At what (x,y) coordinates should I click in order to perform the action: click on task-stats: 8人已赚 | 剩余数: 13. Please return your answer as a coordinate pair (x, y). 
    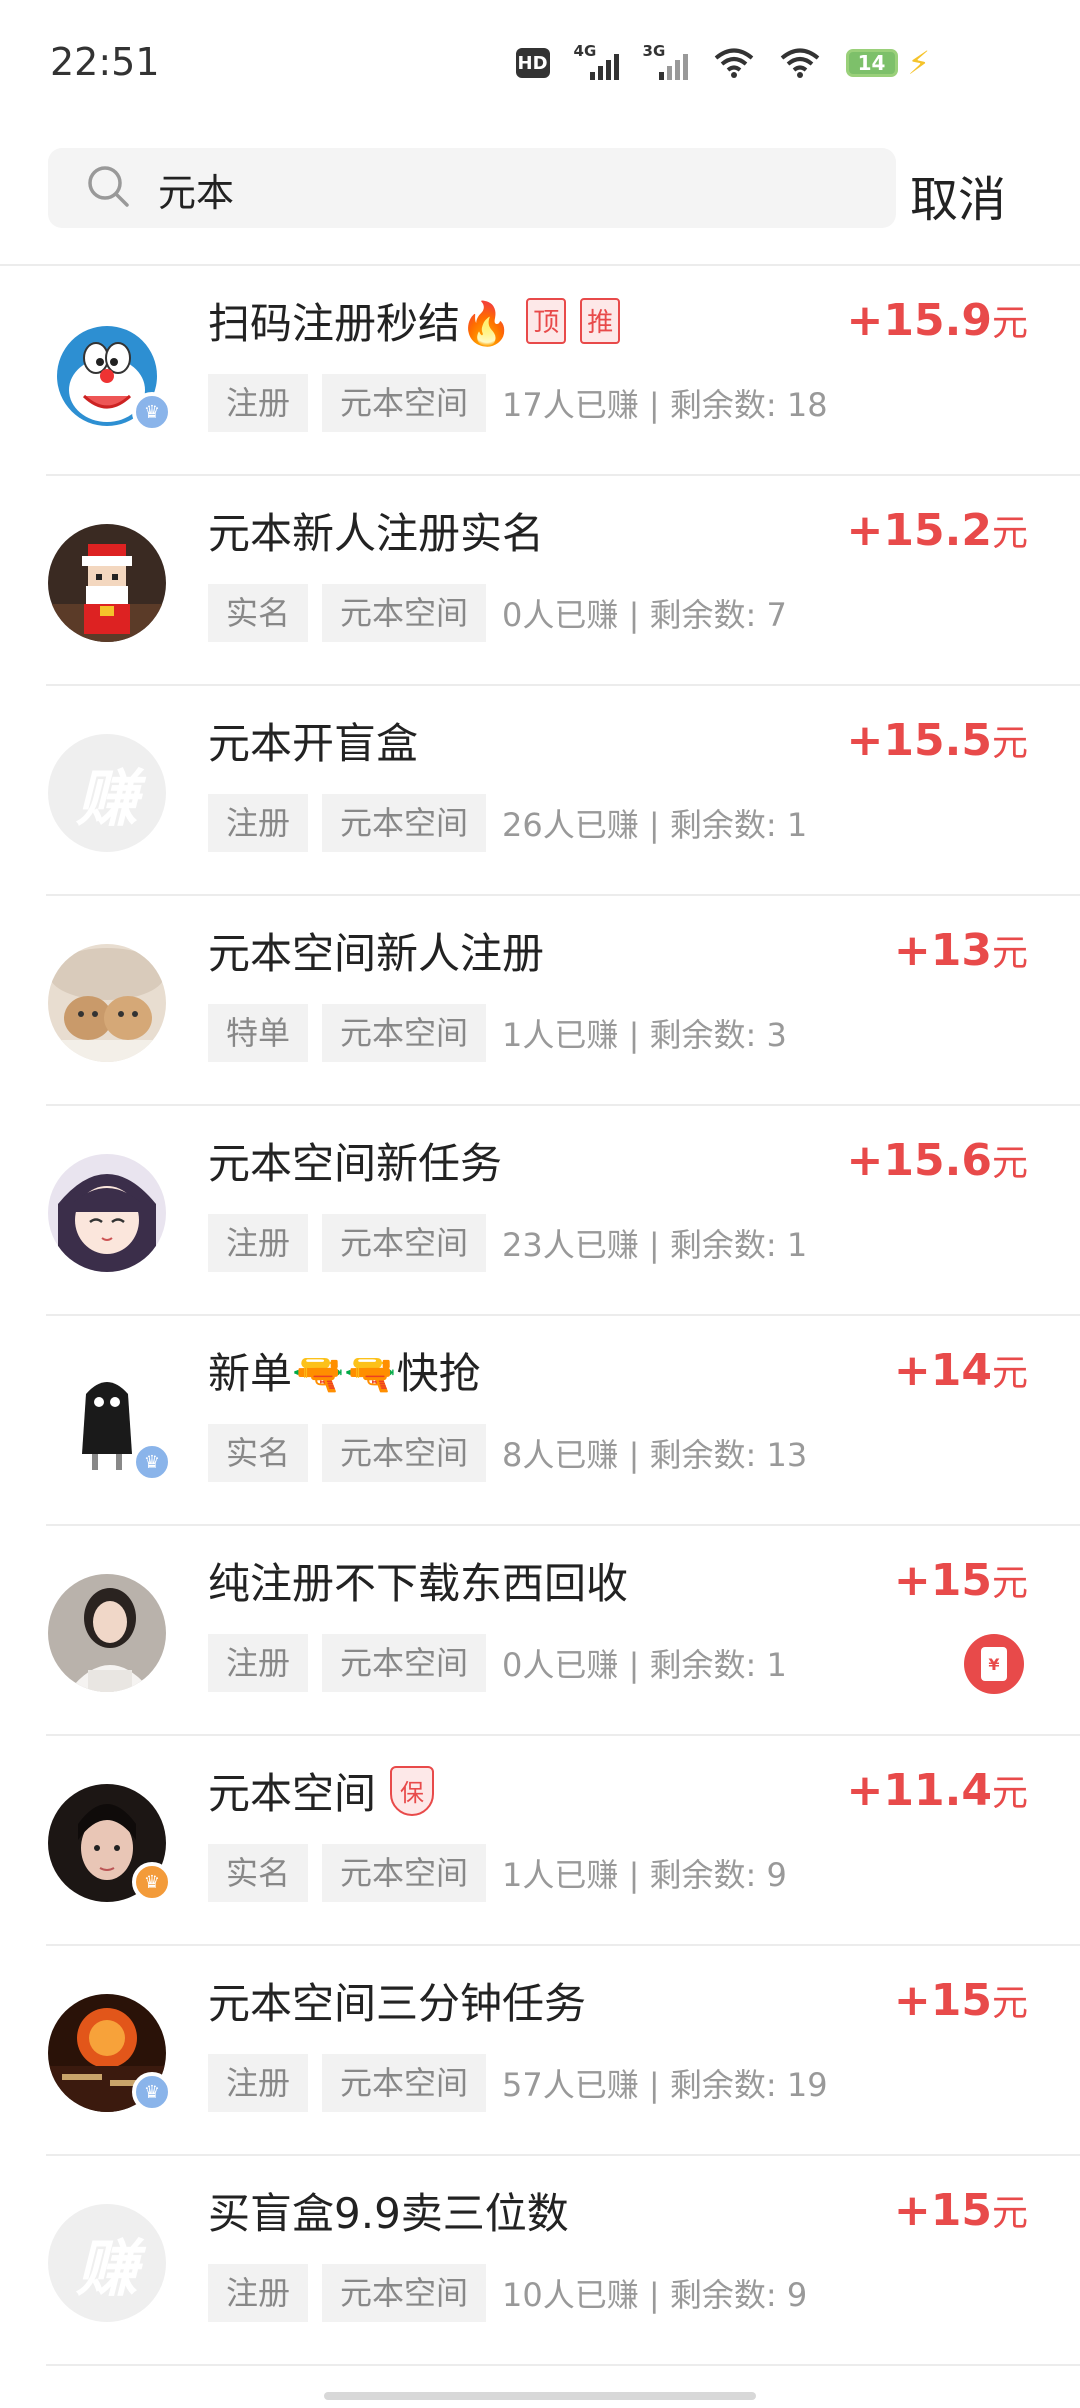
    Looking at the image, I should click on (655, 1455).